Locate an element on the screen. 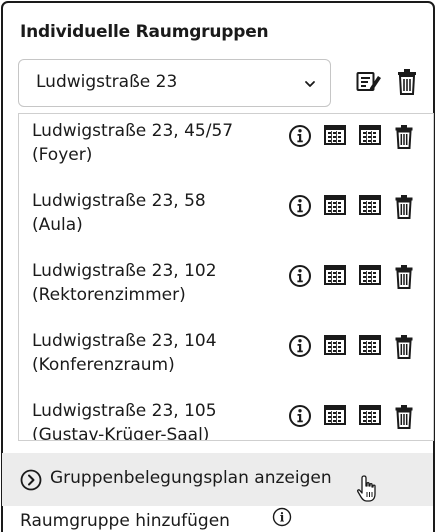  room-title: (Gustav-Krüger-Saal) is located at coordinates (121, 433).